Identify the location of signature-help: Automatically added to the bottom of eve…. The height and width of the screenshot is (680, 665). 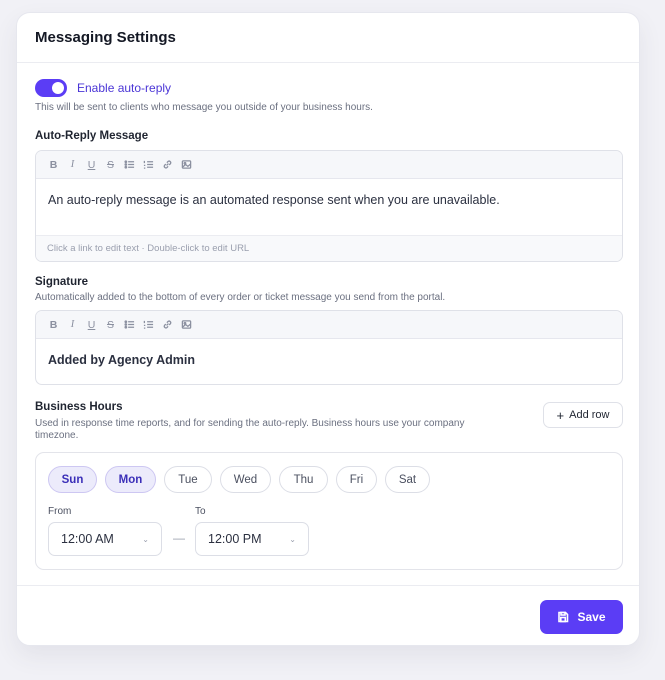
(240, 297).